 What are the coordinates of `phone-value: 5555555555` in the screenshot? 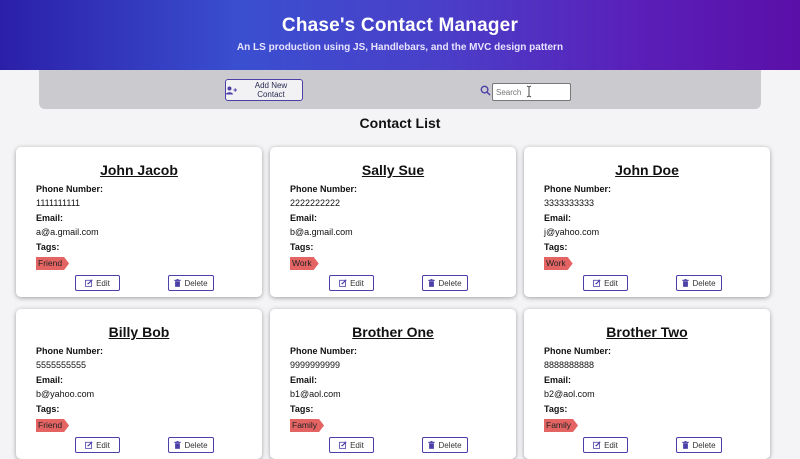 It's located at (61, 365).